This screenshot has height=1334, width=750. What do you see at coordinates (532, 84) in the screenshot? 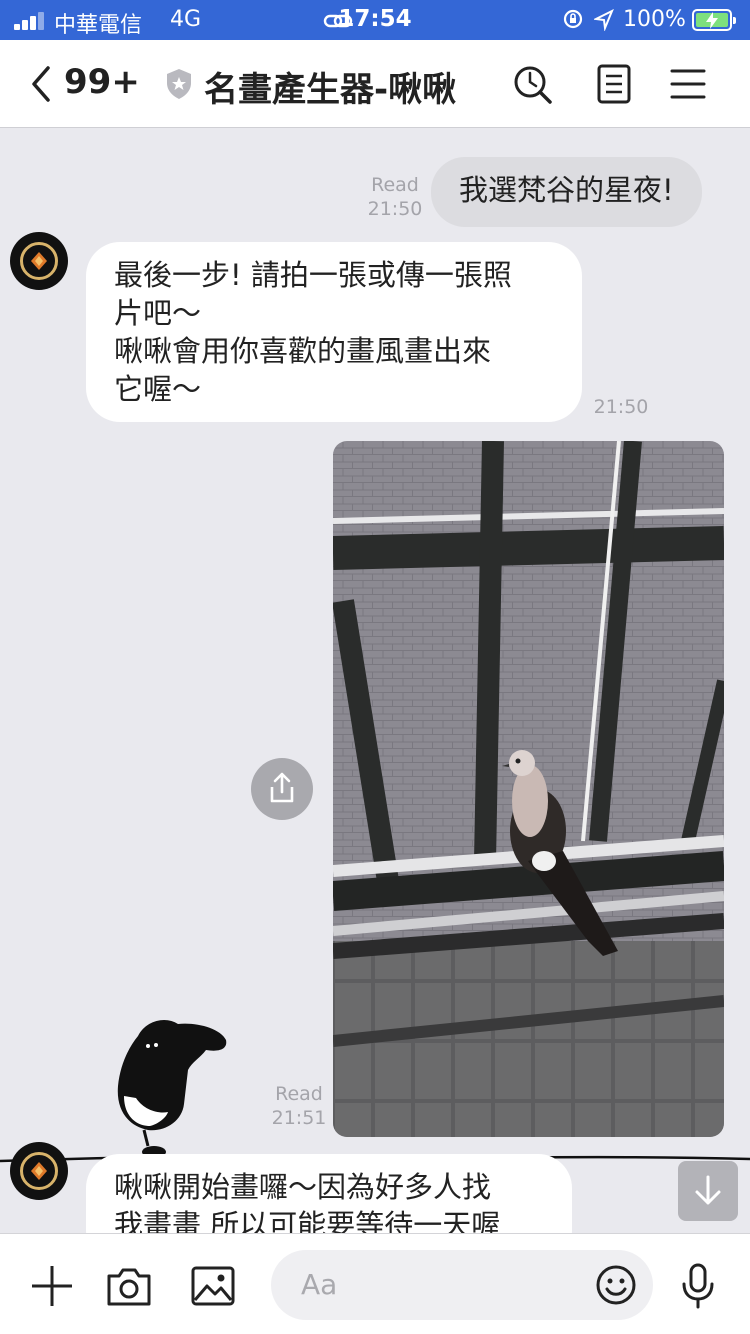
I see `search-icon` at bounding box center [532, 84].